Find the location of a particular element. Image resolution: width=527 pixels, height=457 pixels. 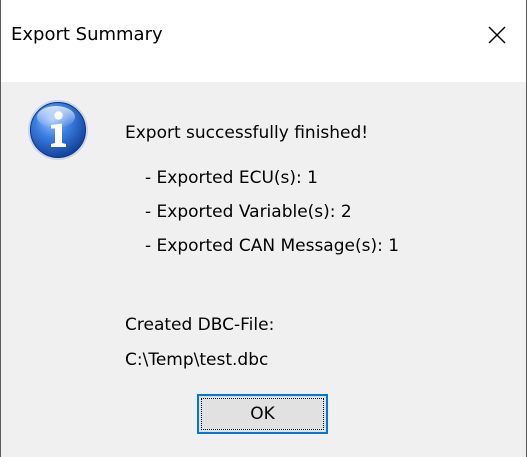

headline-text: Export successfully finished! is located at coordinates (247, 133).